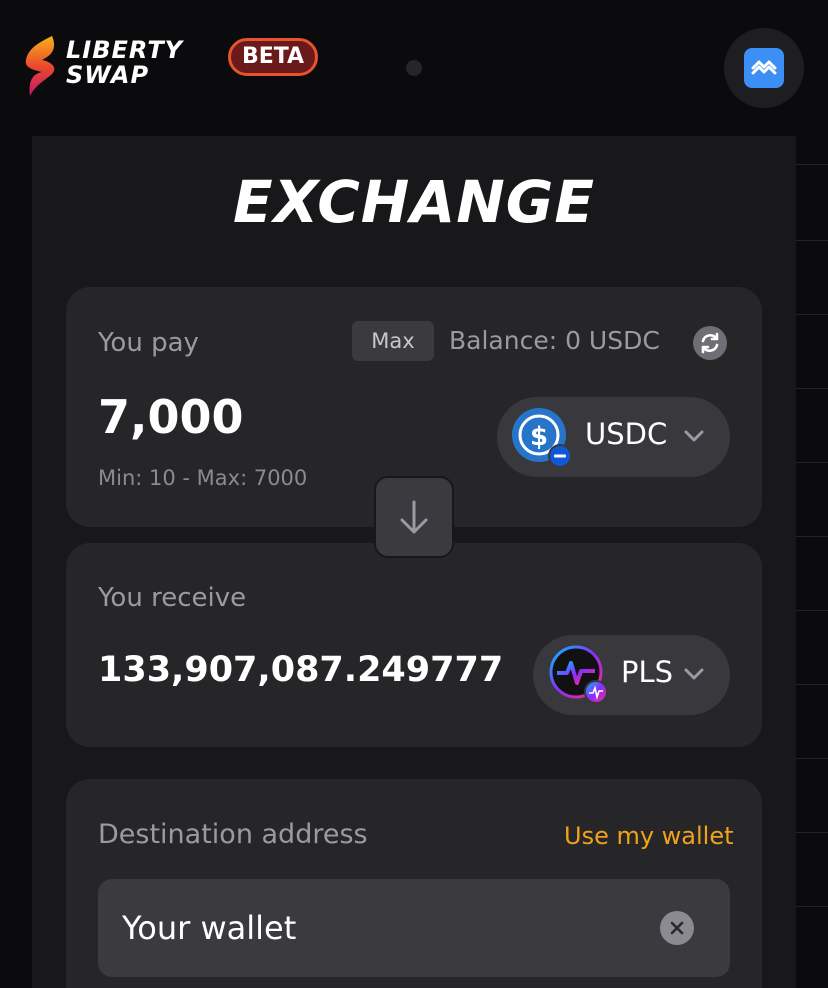  I want to click on background-grid, so click(812, 562).